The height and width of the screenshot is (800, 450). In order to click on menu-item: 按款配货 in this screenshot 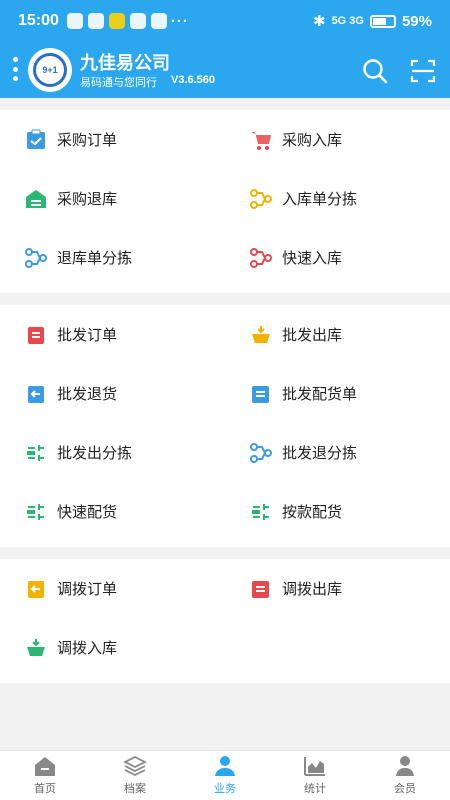, I will do `click(337, 511)`.